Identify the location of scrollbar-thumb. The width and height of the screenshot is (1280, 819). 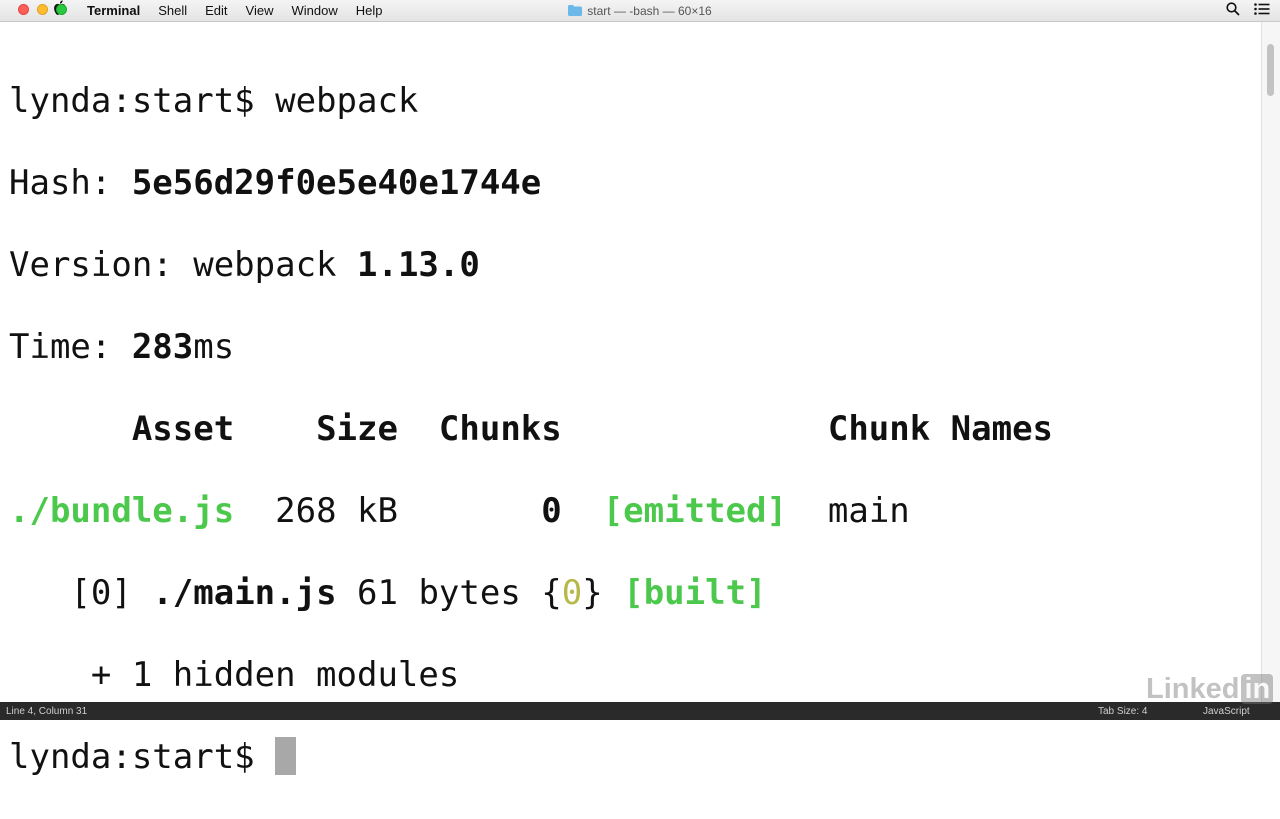
(1270, 70).